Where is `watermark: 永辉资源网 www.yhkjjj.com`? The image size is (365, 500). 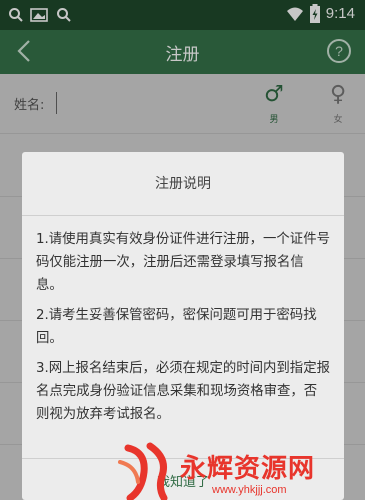
watermark: 永辉资源网 www.yhkjjj.com is located at coordinates (240, 471).